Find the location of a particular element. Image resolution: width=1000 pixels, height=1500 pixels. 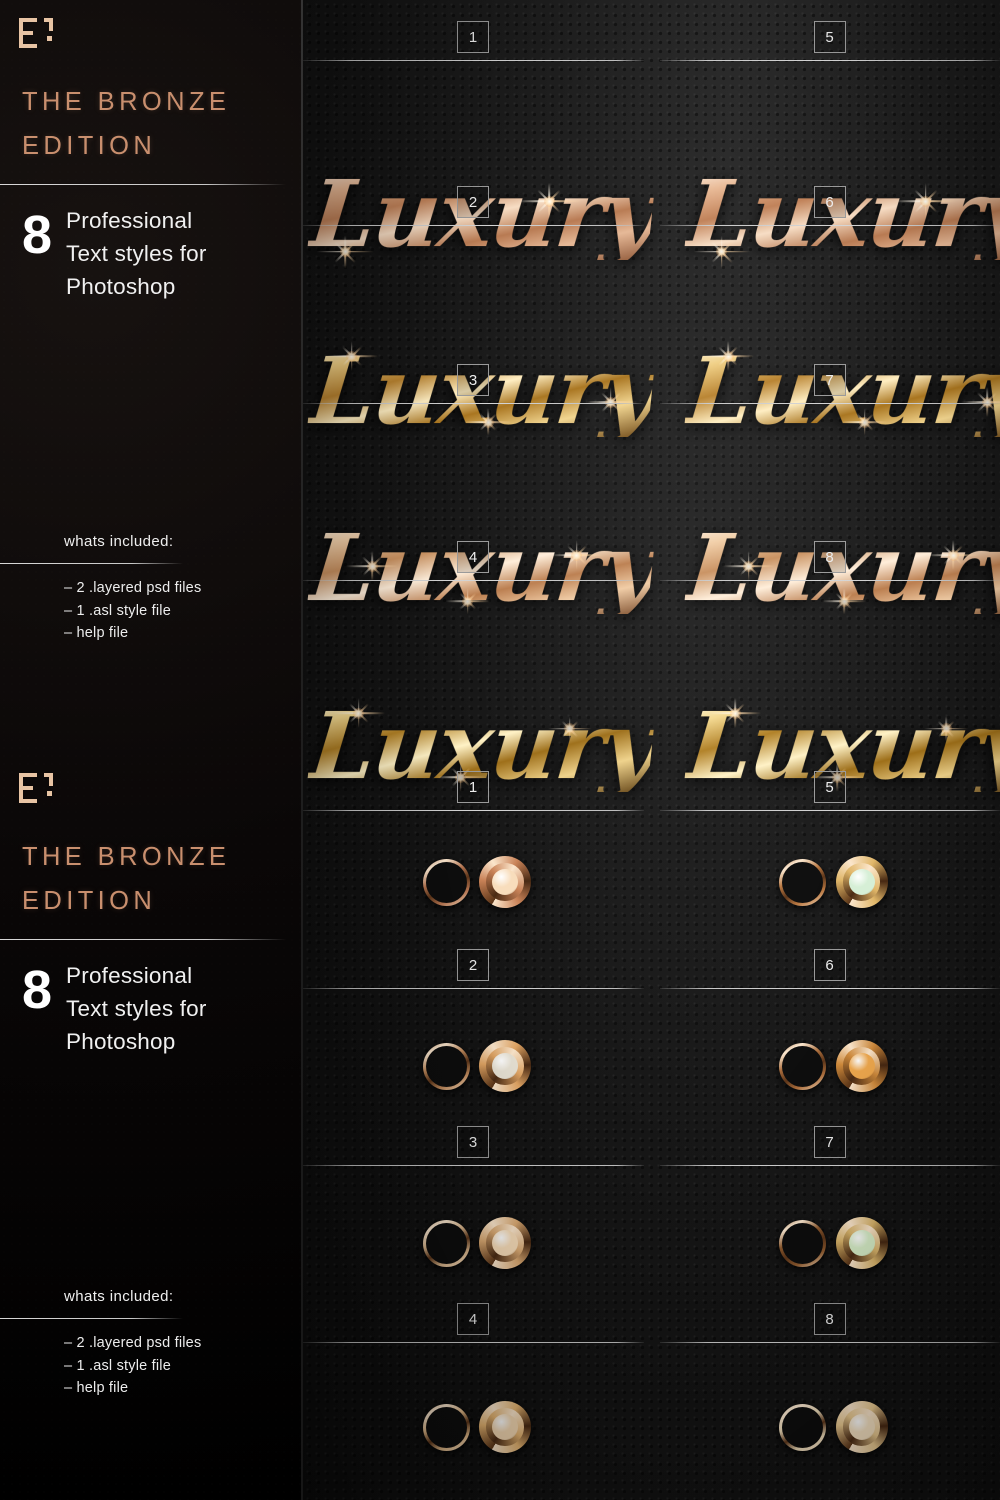

circle-style-group: 7 is located at coordinates (829, 1146).